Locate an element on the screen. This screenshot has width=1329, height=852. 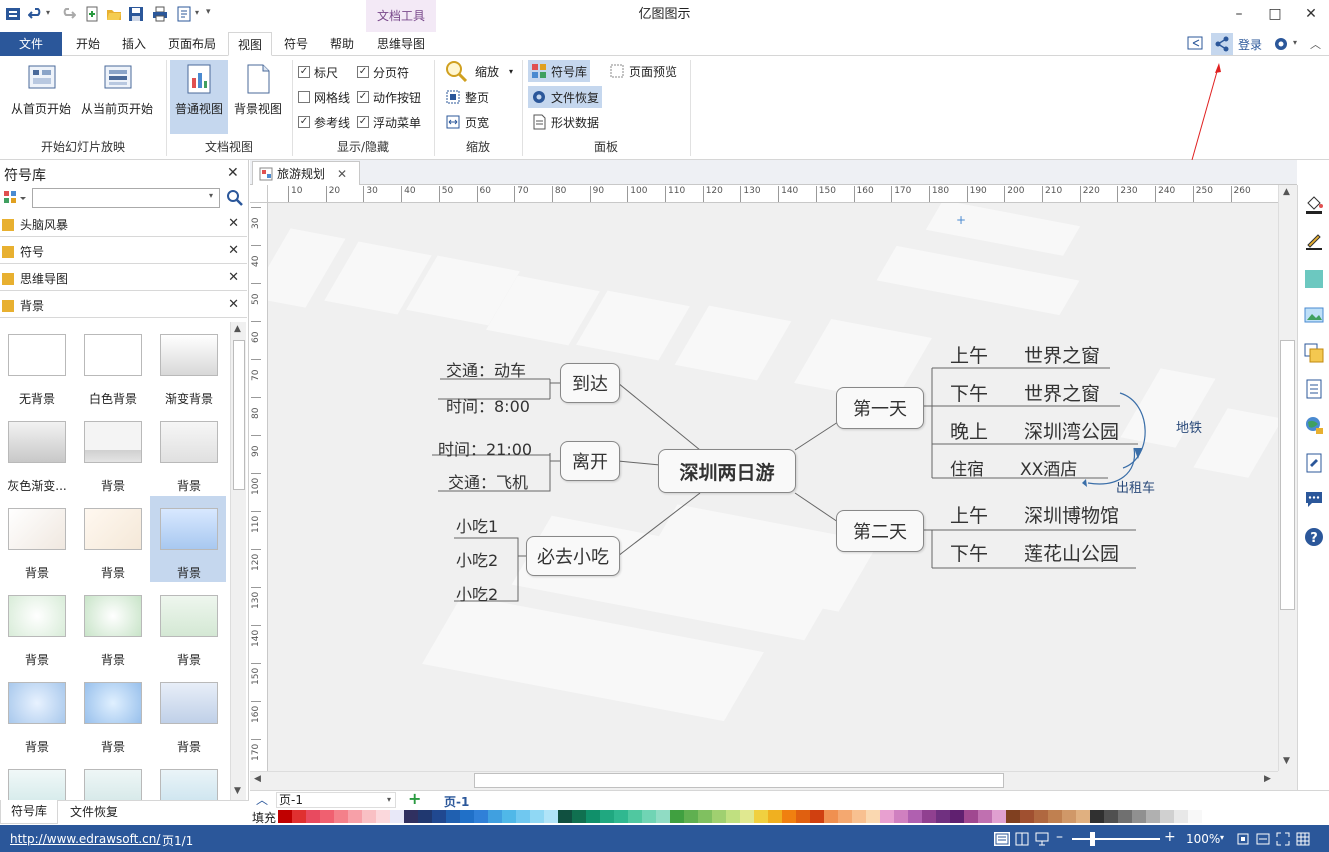
scroll-right-icon: ▶ is located at coordinates (1267, 779).